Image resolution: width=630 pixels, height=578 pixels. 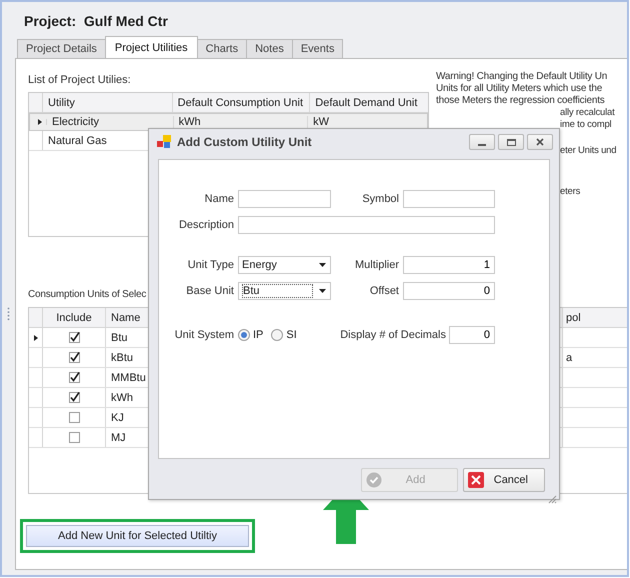 What do you see at coordinates (522, 77) in the screenshot?
I see `warning-text: Warning! Changing the Default Utility Un` at bounding box center [522, 77].